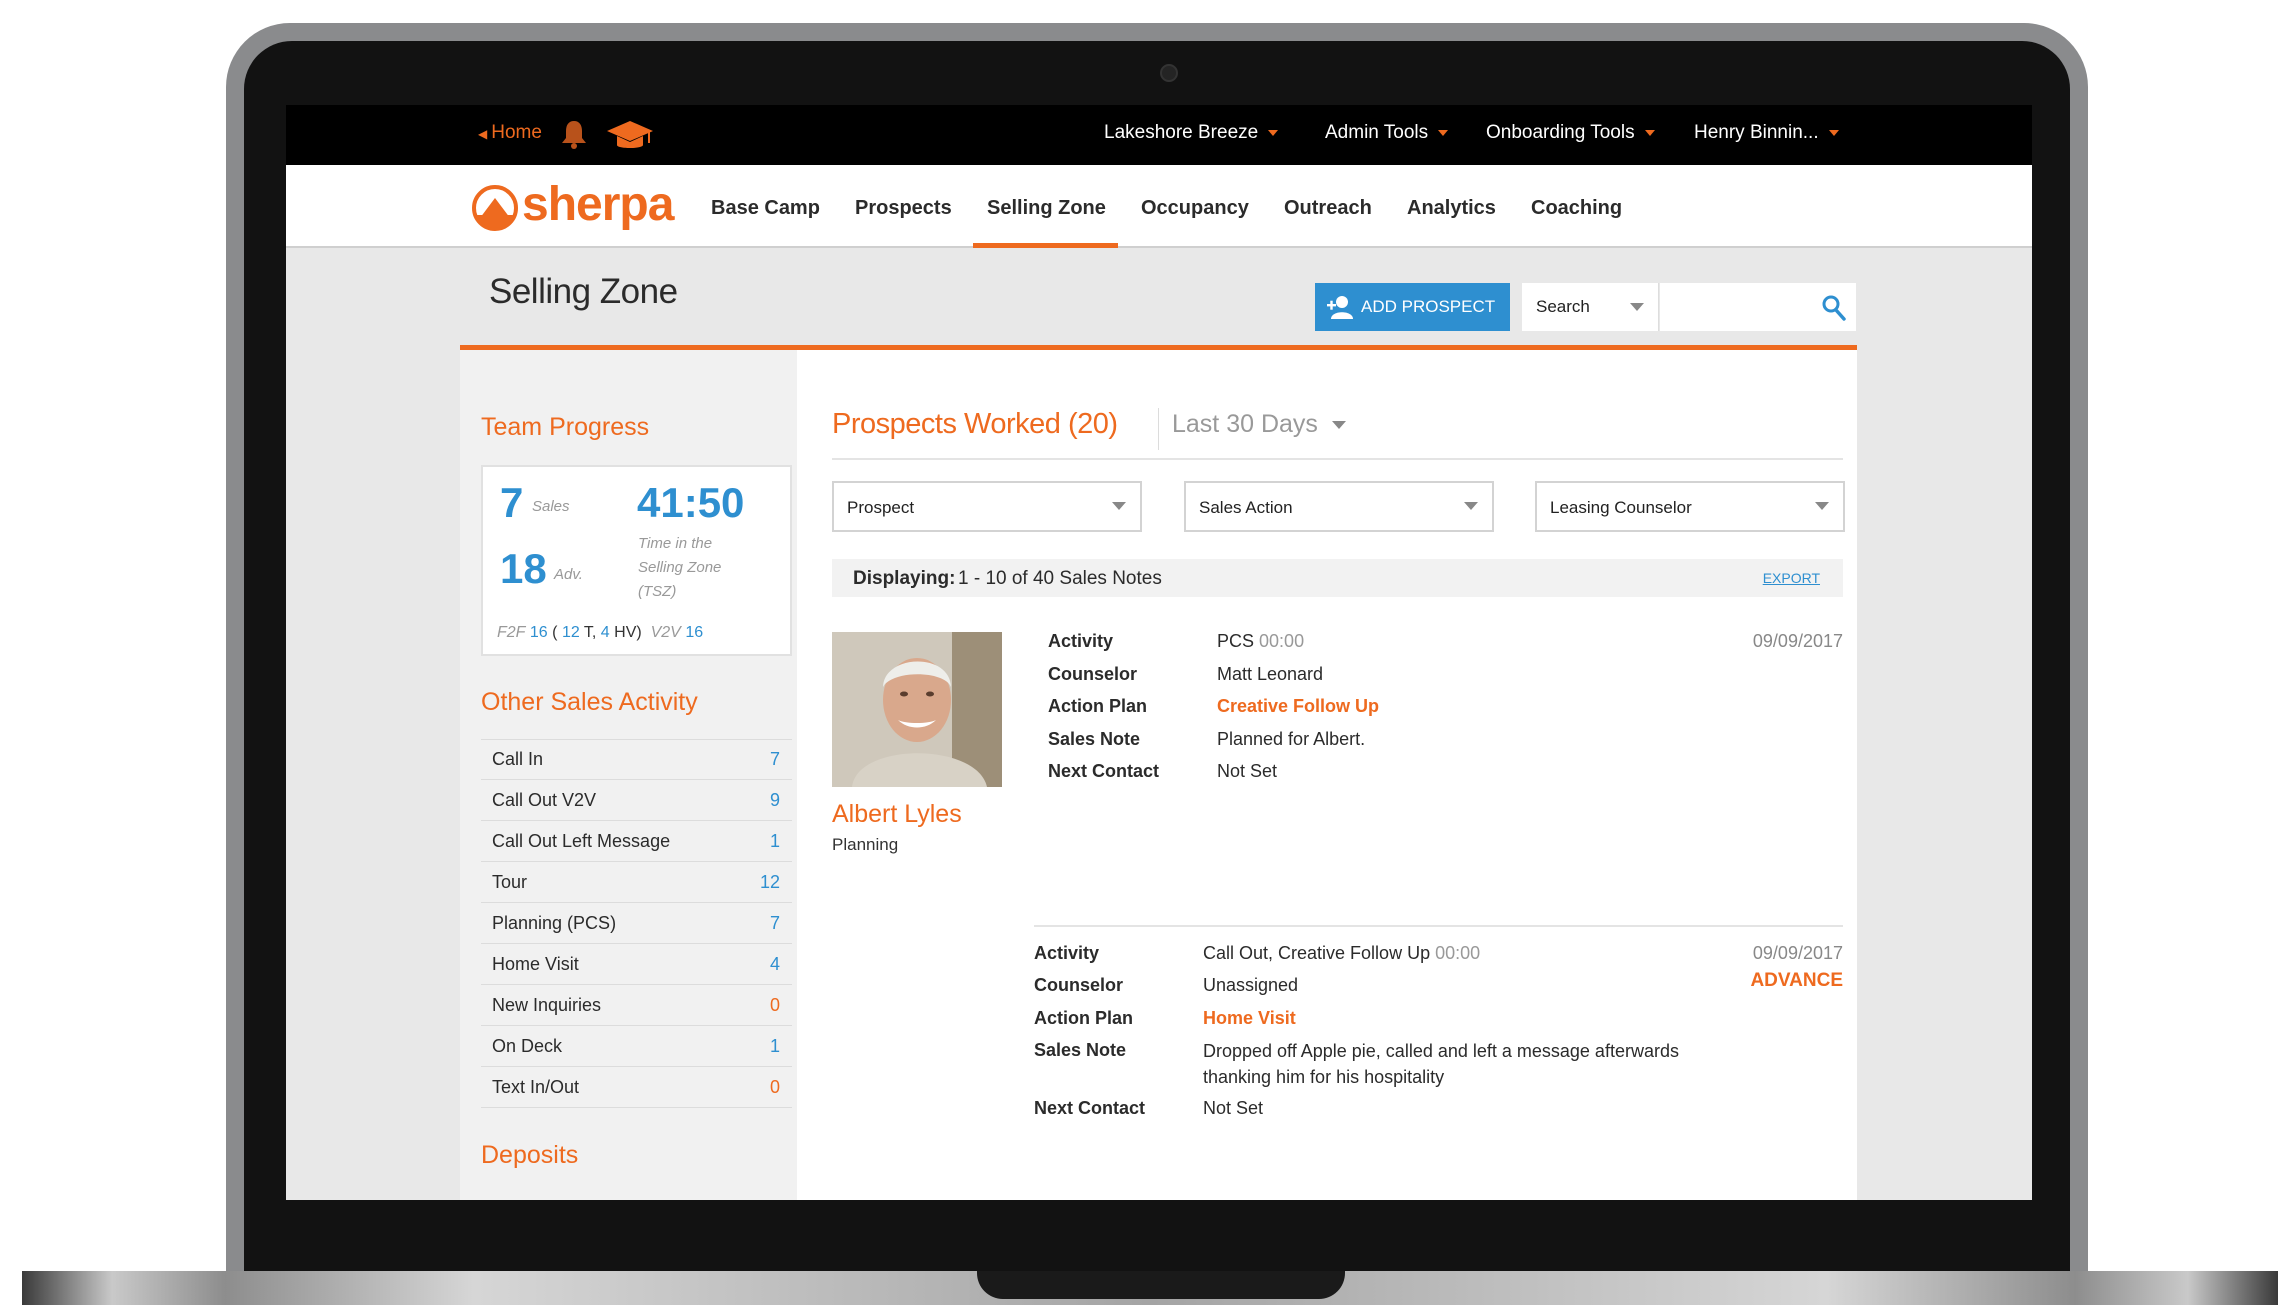  I want to click on note-1-action-plan-link: Creative Follow Up, so click(1298, 706).